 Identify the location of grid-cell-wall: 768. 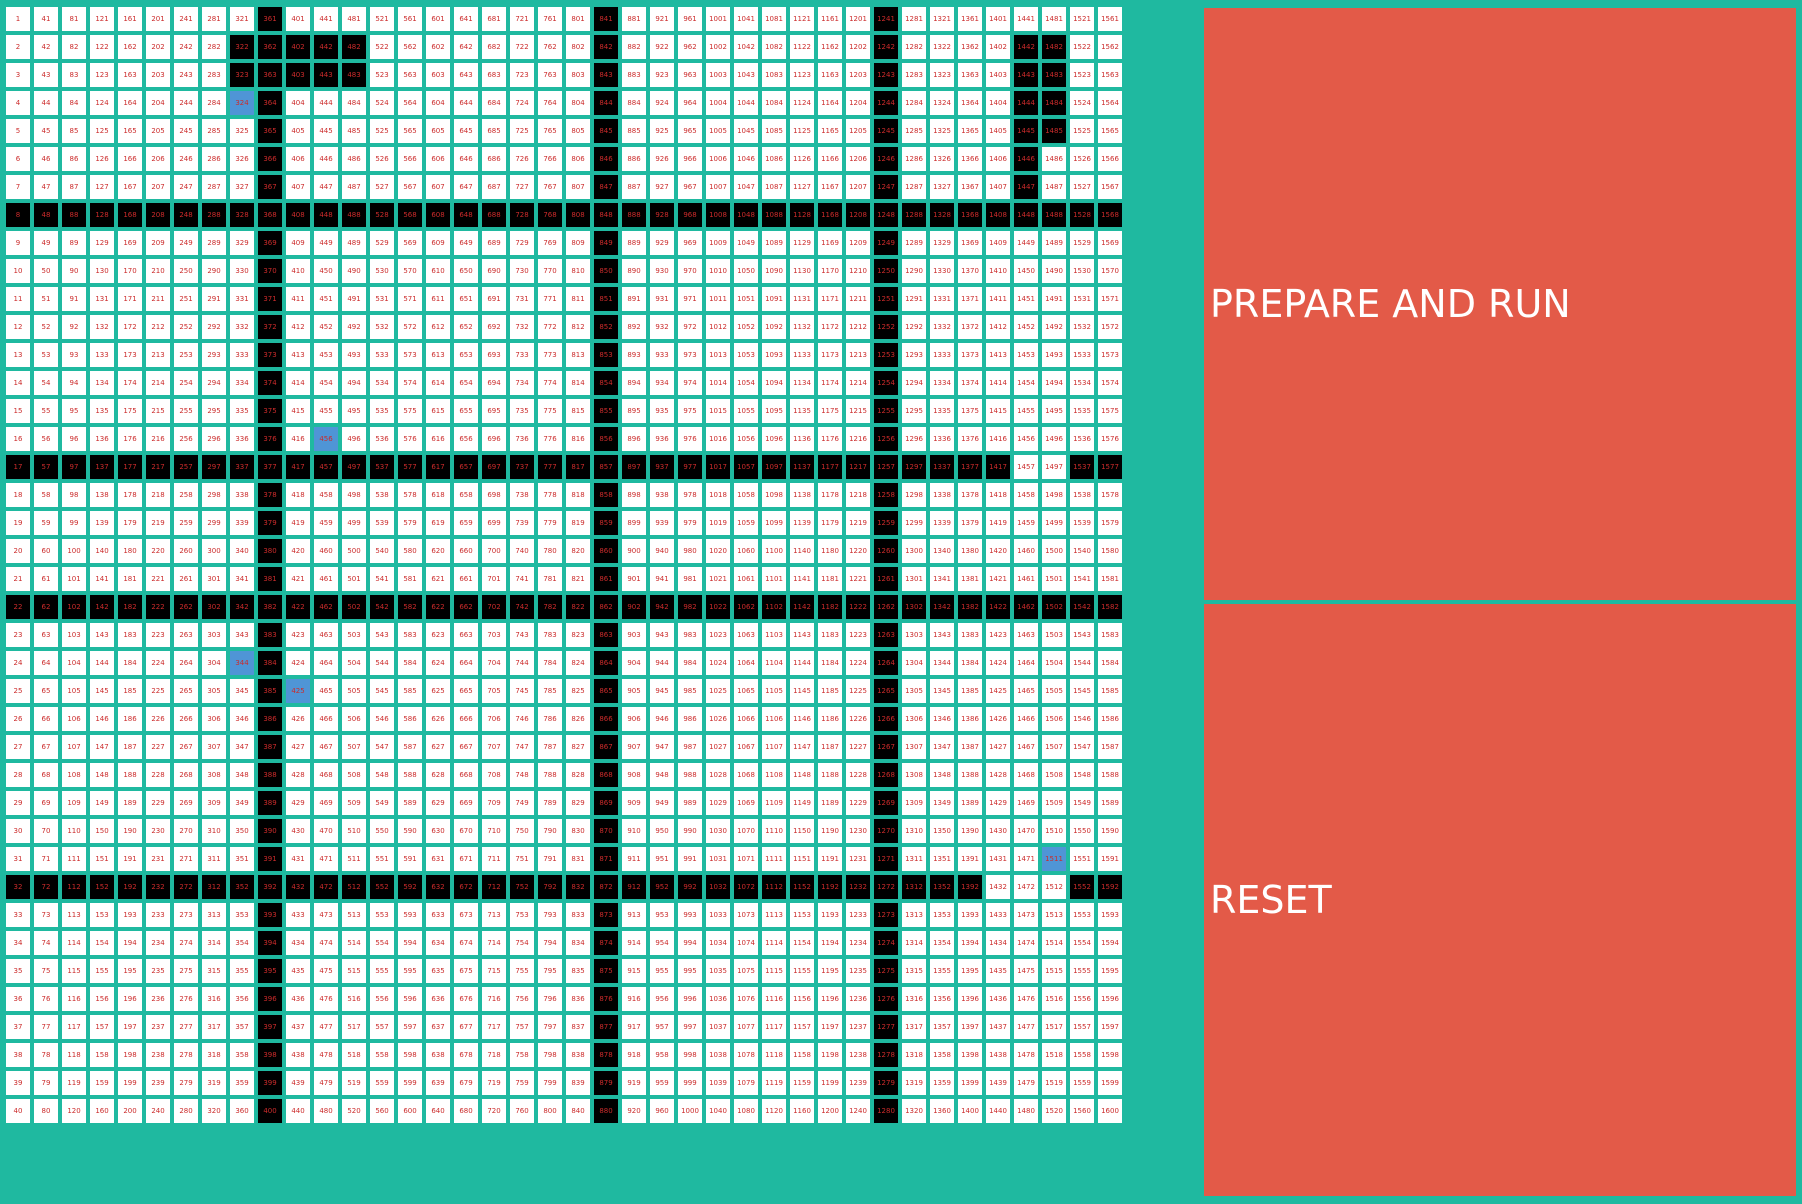
(550, 215).